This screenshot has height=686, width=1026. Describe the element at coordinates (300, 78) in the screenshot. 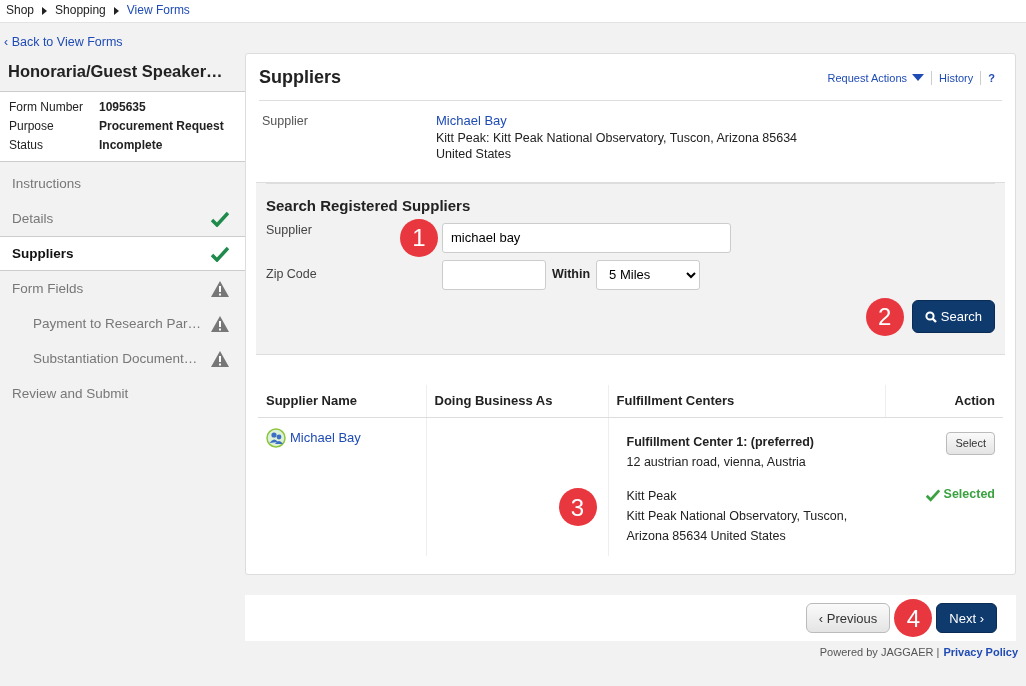

I see `panel-title: Suppliers` at that location.